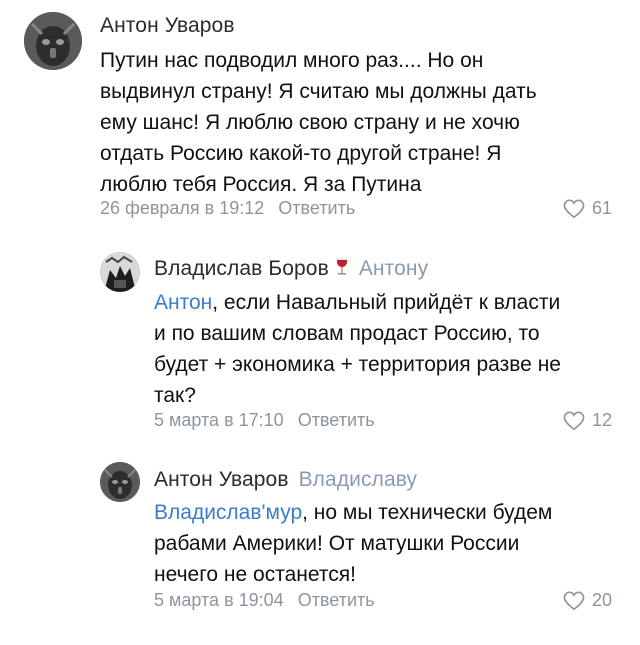 This screenshot has height=645, width=640. Describe the element at coordinates (241, 268) in the screenshot. I see `author-name: Владислав Боров` at that location.